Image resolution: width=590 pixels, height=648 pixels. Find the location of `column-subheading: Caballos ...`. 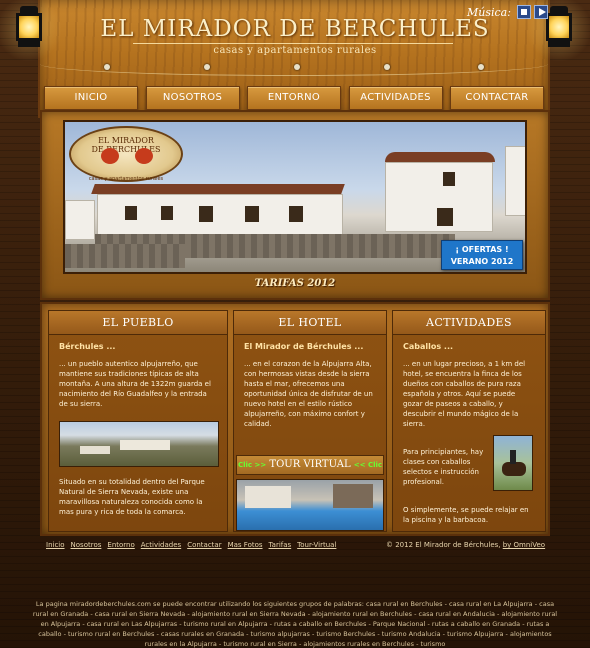

column-subheading: Caballos ... is located at coordinates (428, 346).